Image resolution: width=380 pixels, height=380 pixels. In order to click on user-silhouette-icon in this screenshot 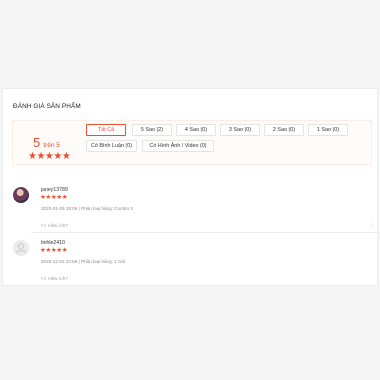, I will do `click(21, 248)`.